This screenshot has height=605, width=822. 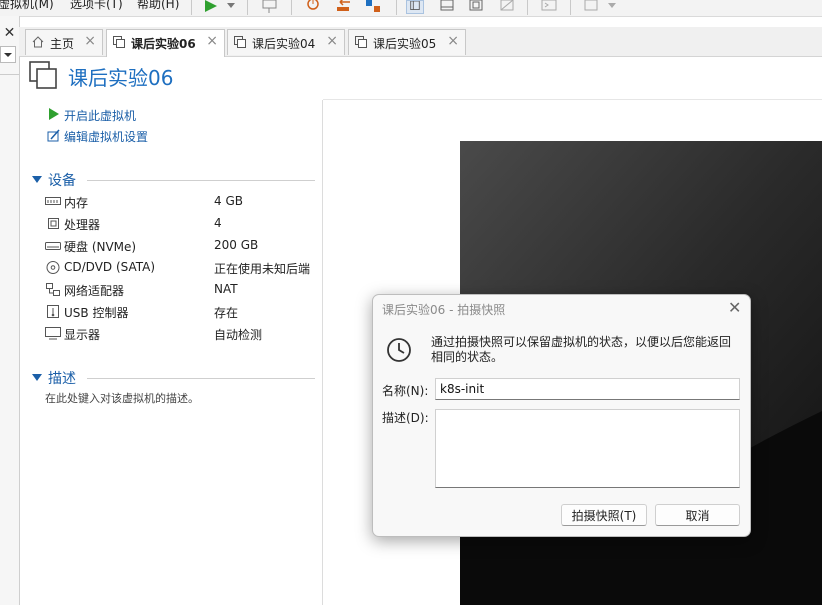 I want to click on tab-home: 主页 ×, so click(x=64, y=42).